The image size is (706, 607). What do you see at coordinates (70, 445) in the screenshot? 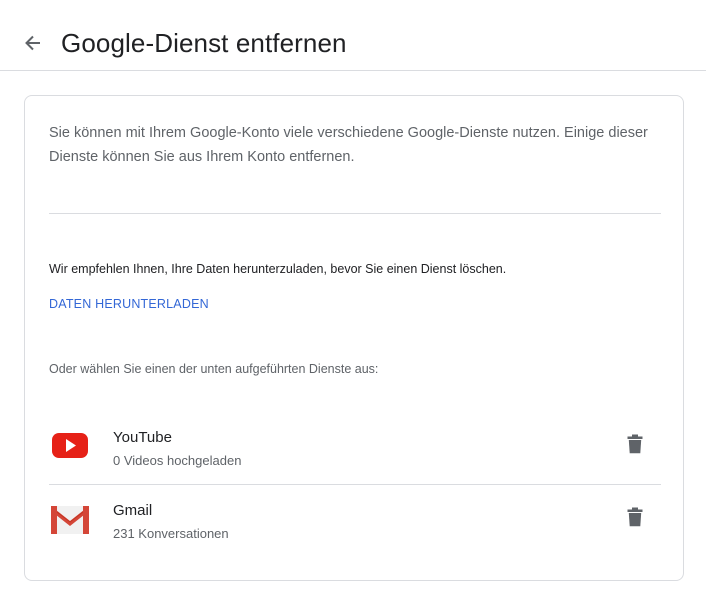
I see `youtube-icon` at bounding box center [70, 445].